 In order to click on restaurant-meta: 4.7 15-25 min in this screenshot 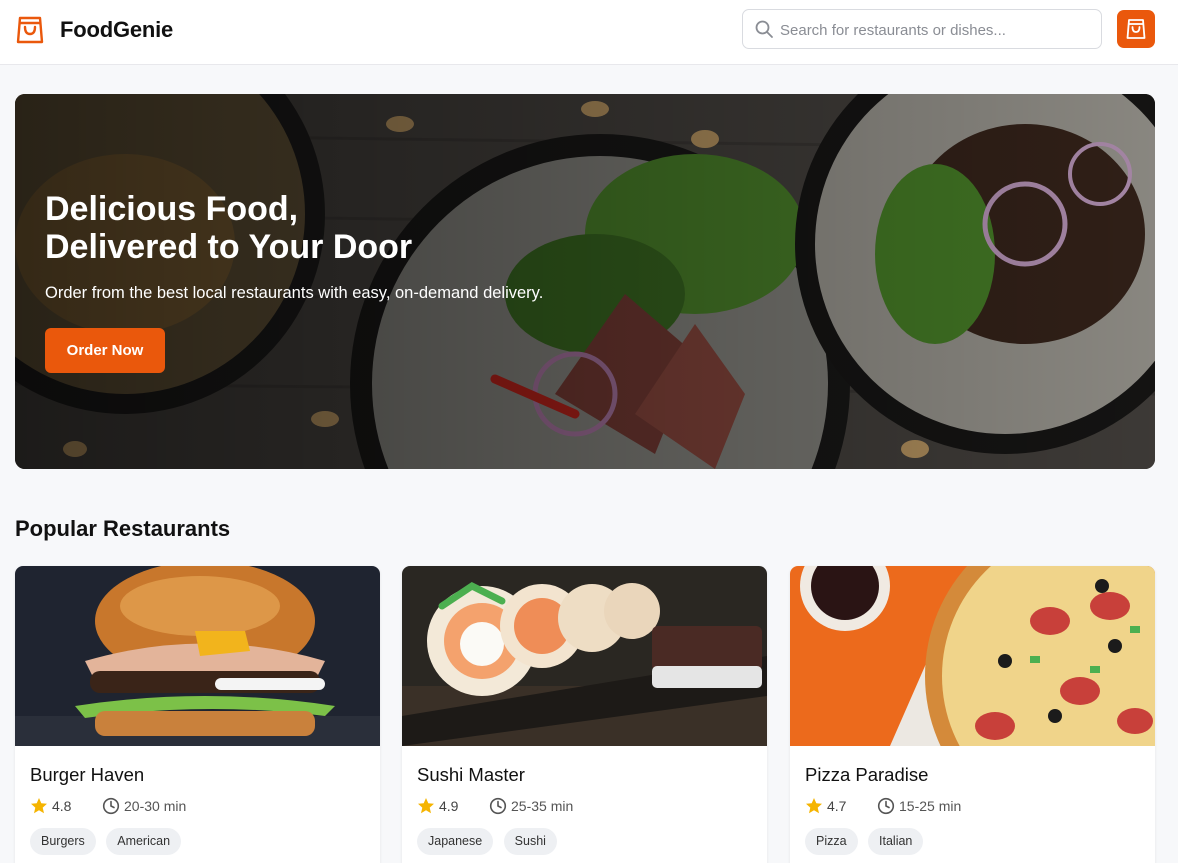, I will do `click(970, 806)`.